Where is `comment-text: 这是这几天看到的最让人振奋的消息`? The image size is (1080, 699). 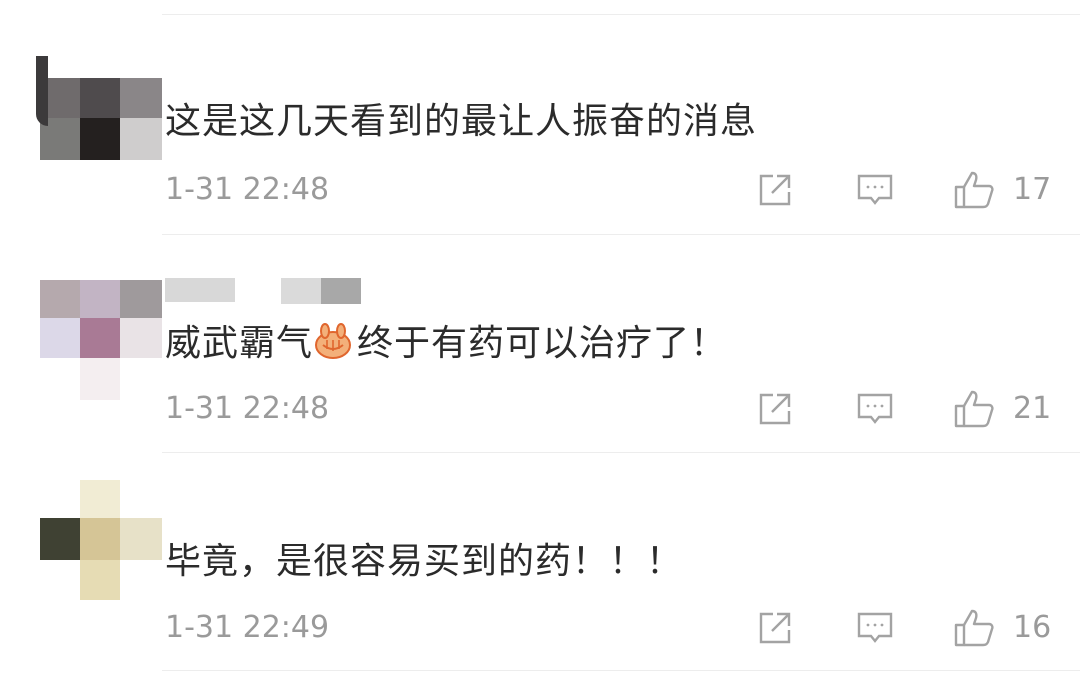 comment-text: 这是这几天看到的最让人振奋的消息 is located at coordinates (461, 121).